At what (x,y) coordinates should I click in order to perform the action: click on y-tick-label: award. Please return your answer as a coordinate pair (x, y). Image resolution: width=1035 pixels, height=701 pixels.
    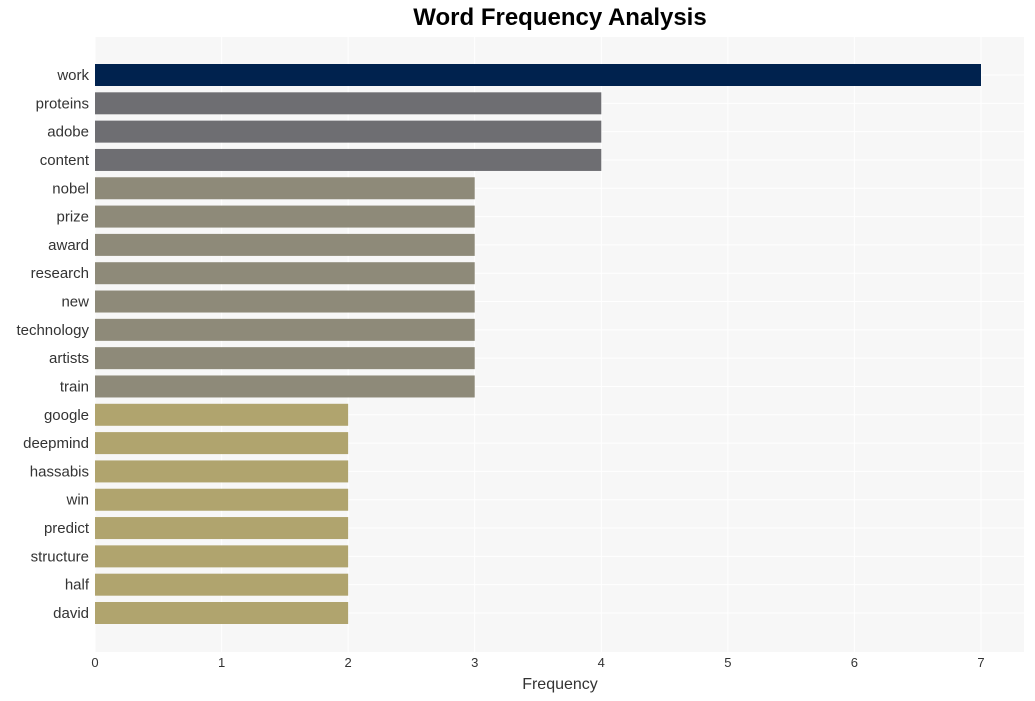
    Looking at the image, I should click on (68, 245).